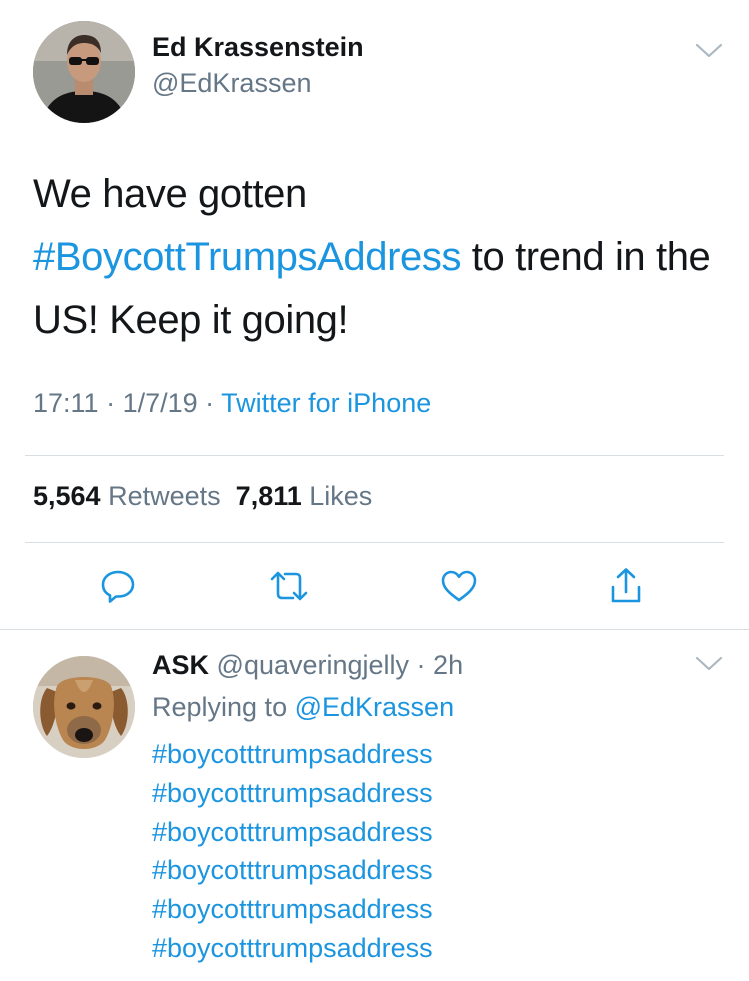 This screenshot has width=749, height=981. I want to click on like-icon, so click(459, 586).